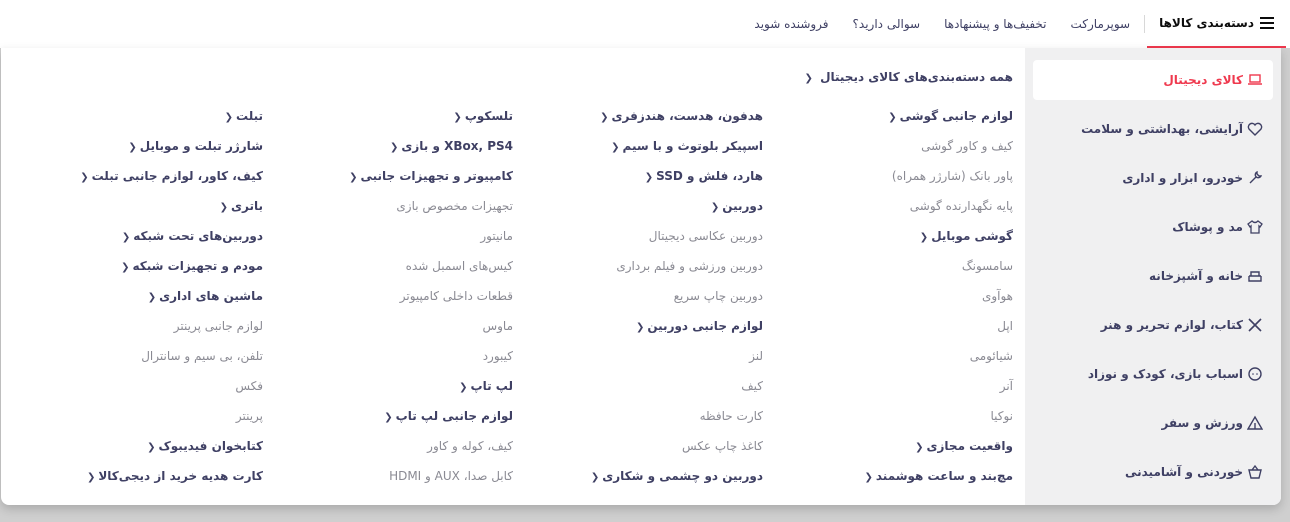  What do you see at coordinates (722, 446) in the screenshot?
I see `subcategory-label: کاغذ چاپ عکس` at bounding box center [722, 446].